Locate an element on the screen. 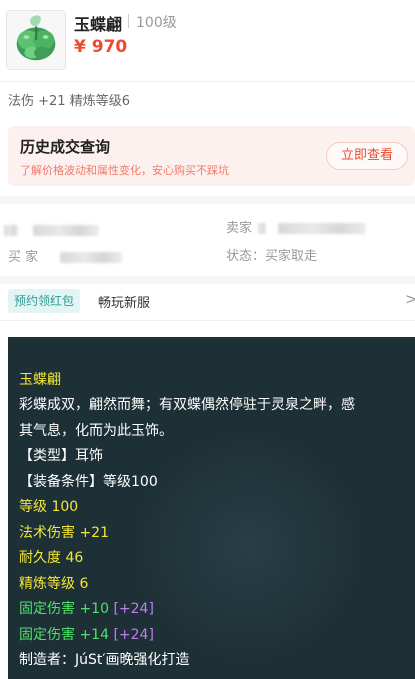 This screenshot has width=415, height=679. desc-maker: 制造者：JúSt′画晚强化打造 is located at coordinates (104, 660).